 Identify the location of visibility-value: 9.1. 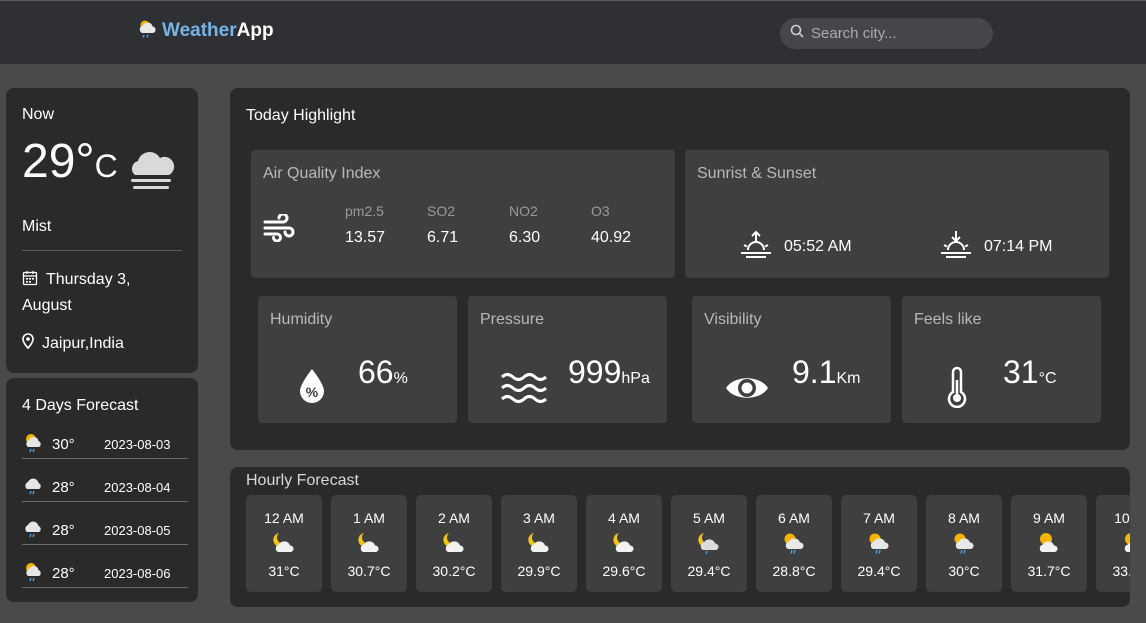
(814, 372).